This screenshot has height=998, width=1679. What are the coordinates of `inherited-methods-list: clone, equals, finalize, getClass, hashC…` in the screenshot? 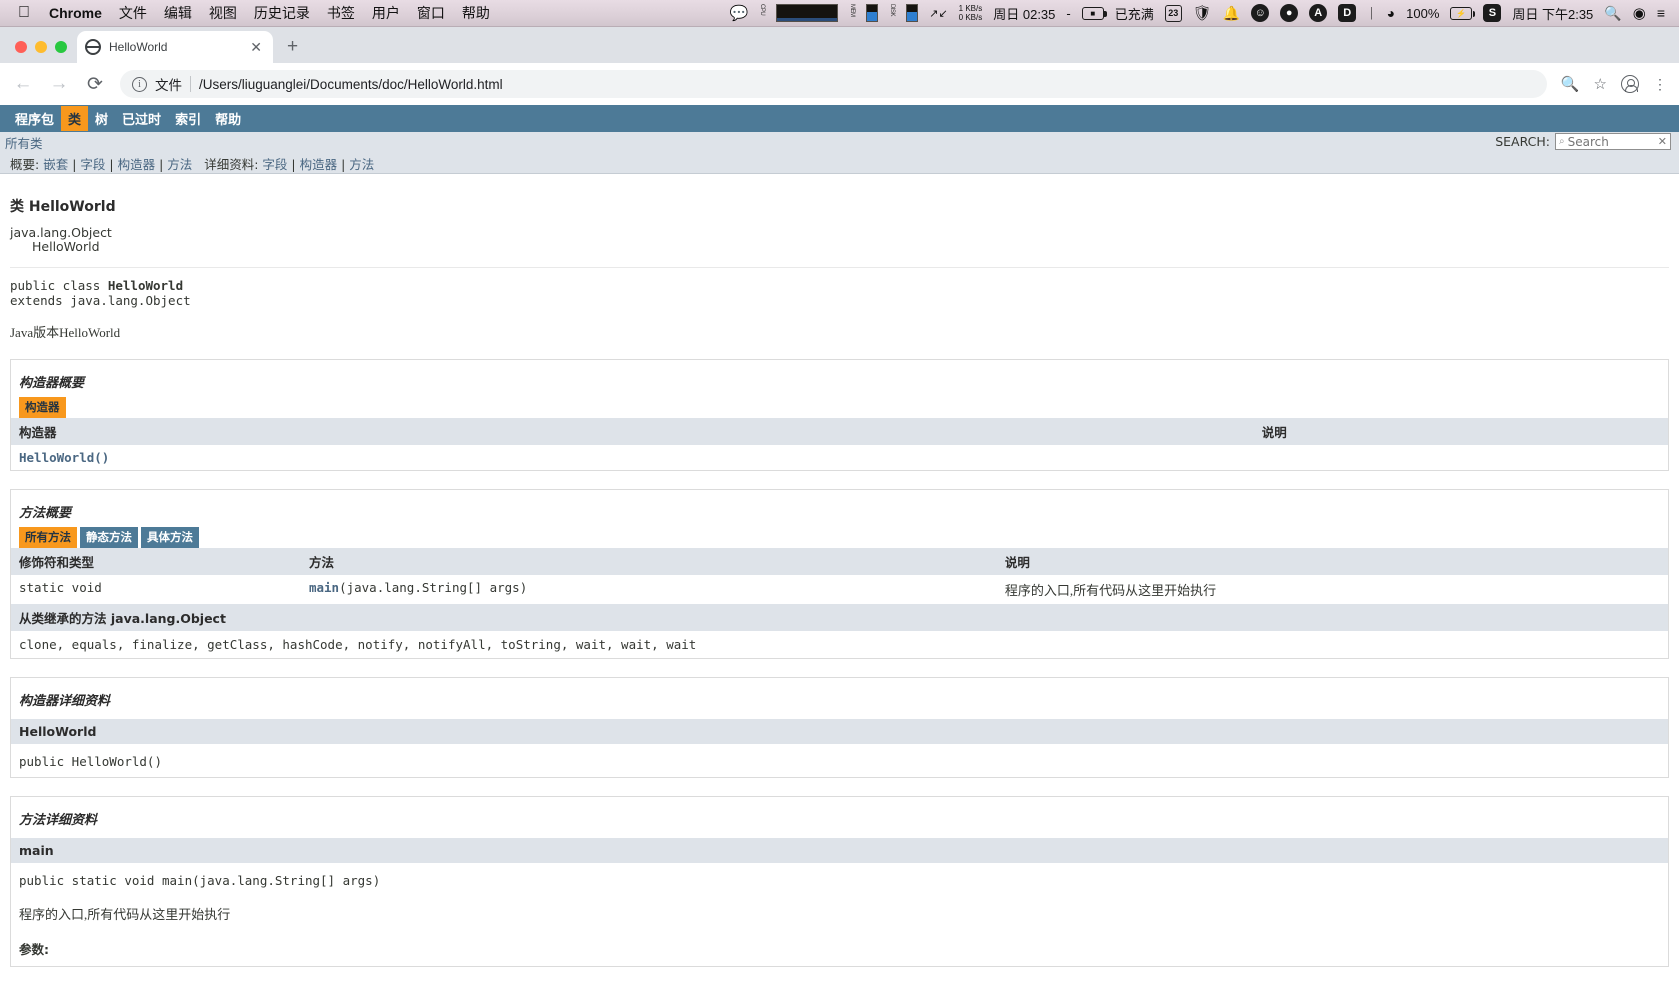 It's located at (839, 644).